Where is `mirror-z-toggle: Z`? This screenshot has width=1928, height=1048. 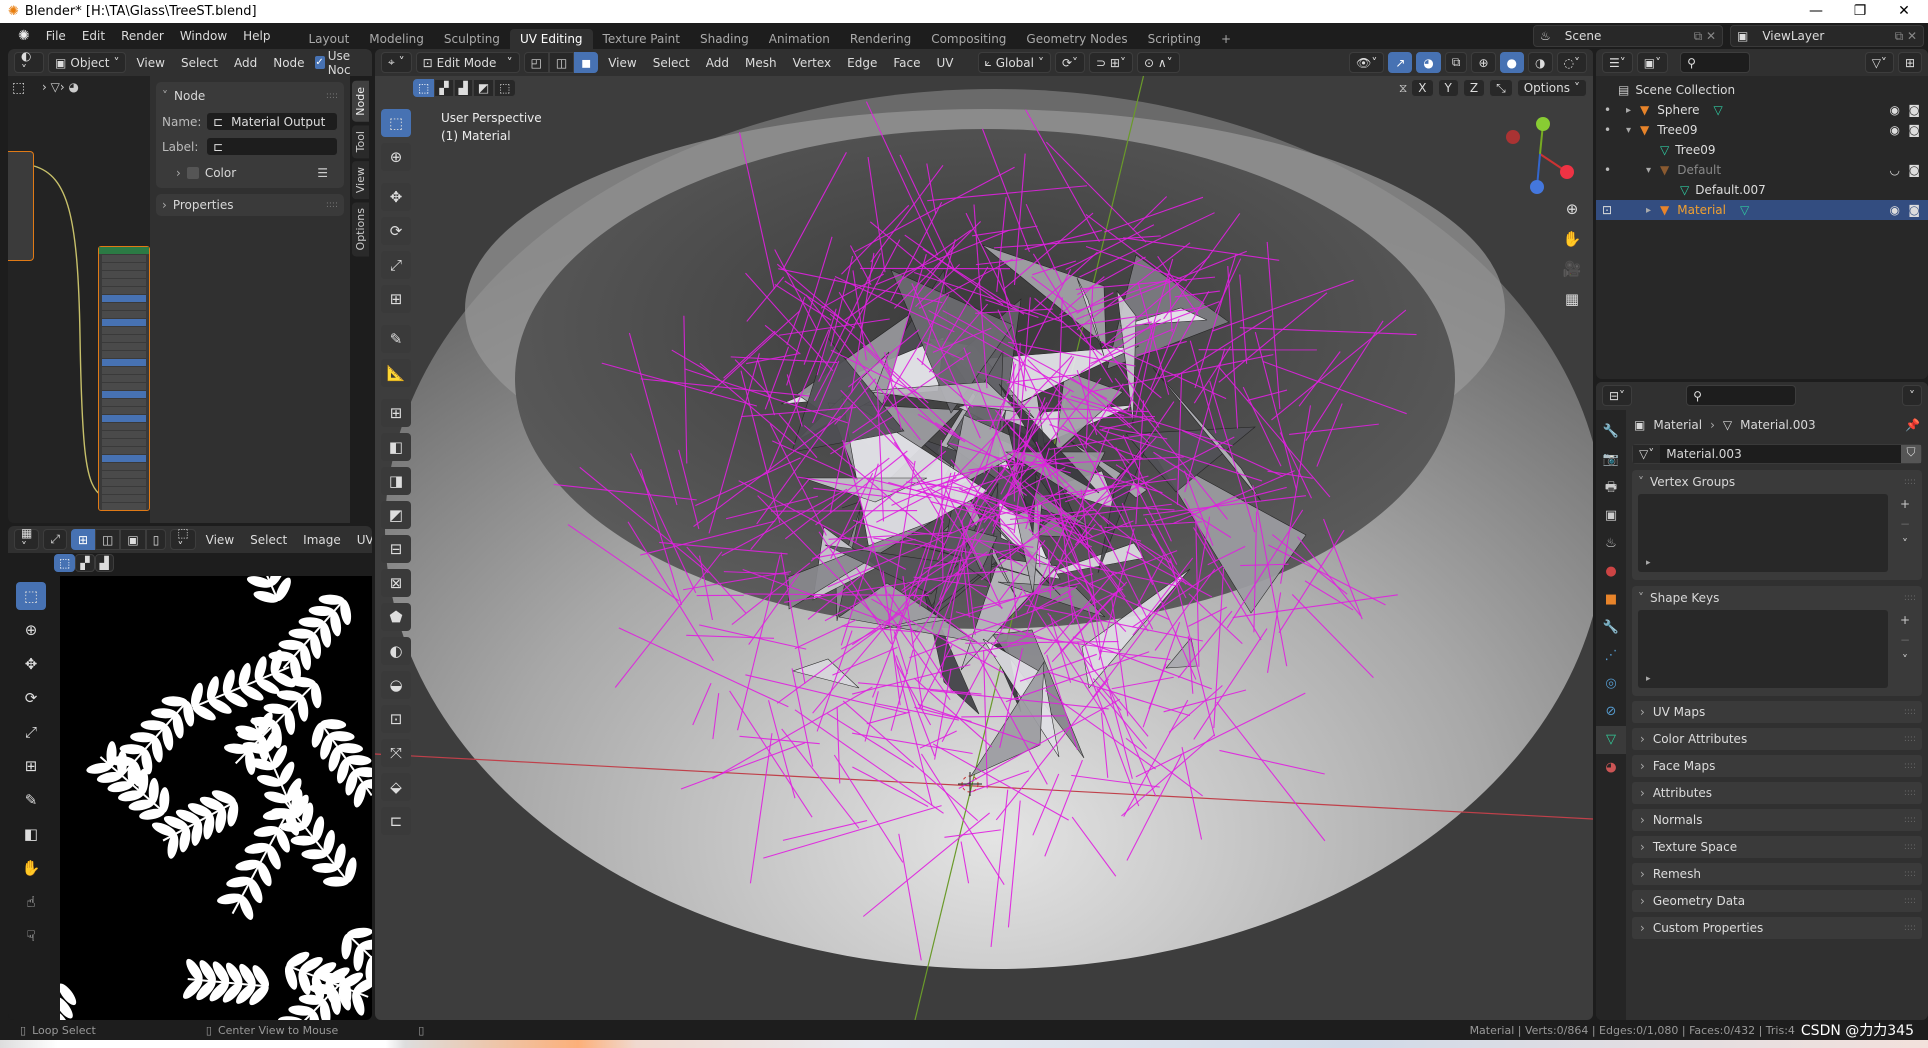 mirror-z-toggle: Z is located at coordinates (1474, 88).